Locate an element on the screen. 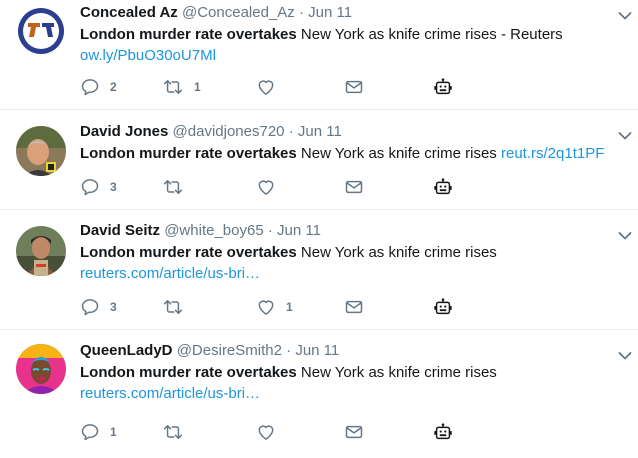 The height and width of the screenshot is (458, 638). like-button: 1 is located at coordinates (274, 307).